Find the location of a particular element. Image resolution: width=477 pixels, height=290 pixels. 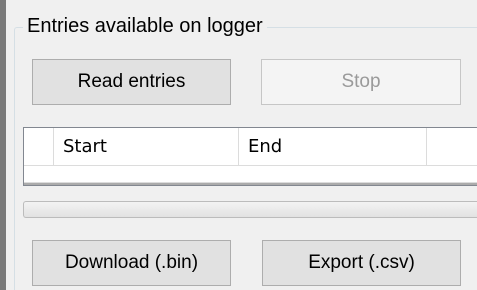

column-header-end: End is located at coordinates (333, 147).